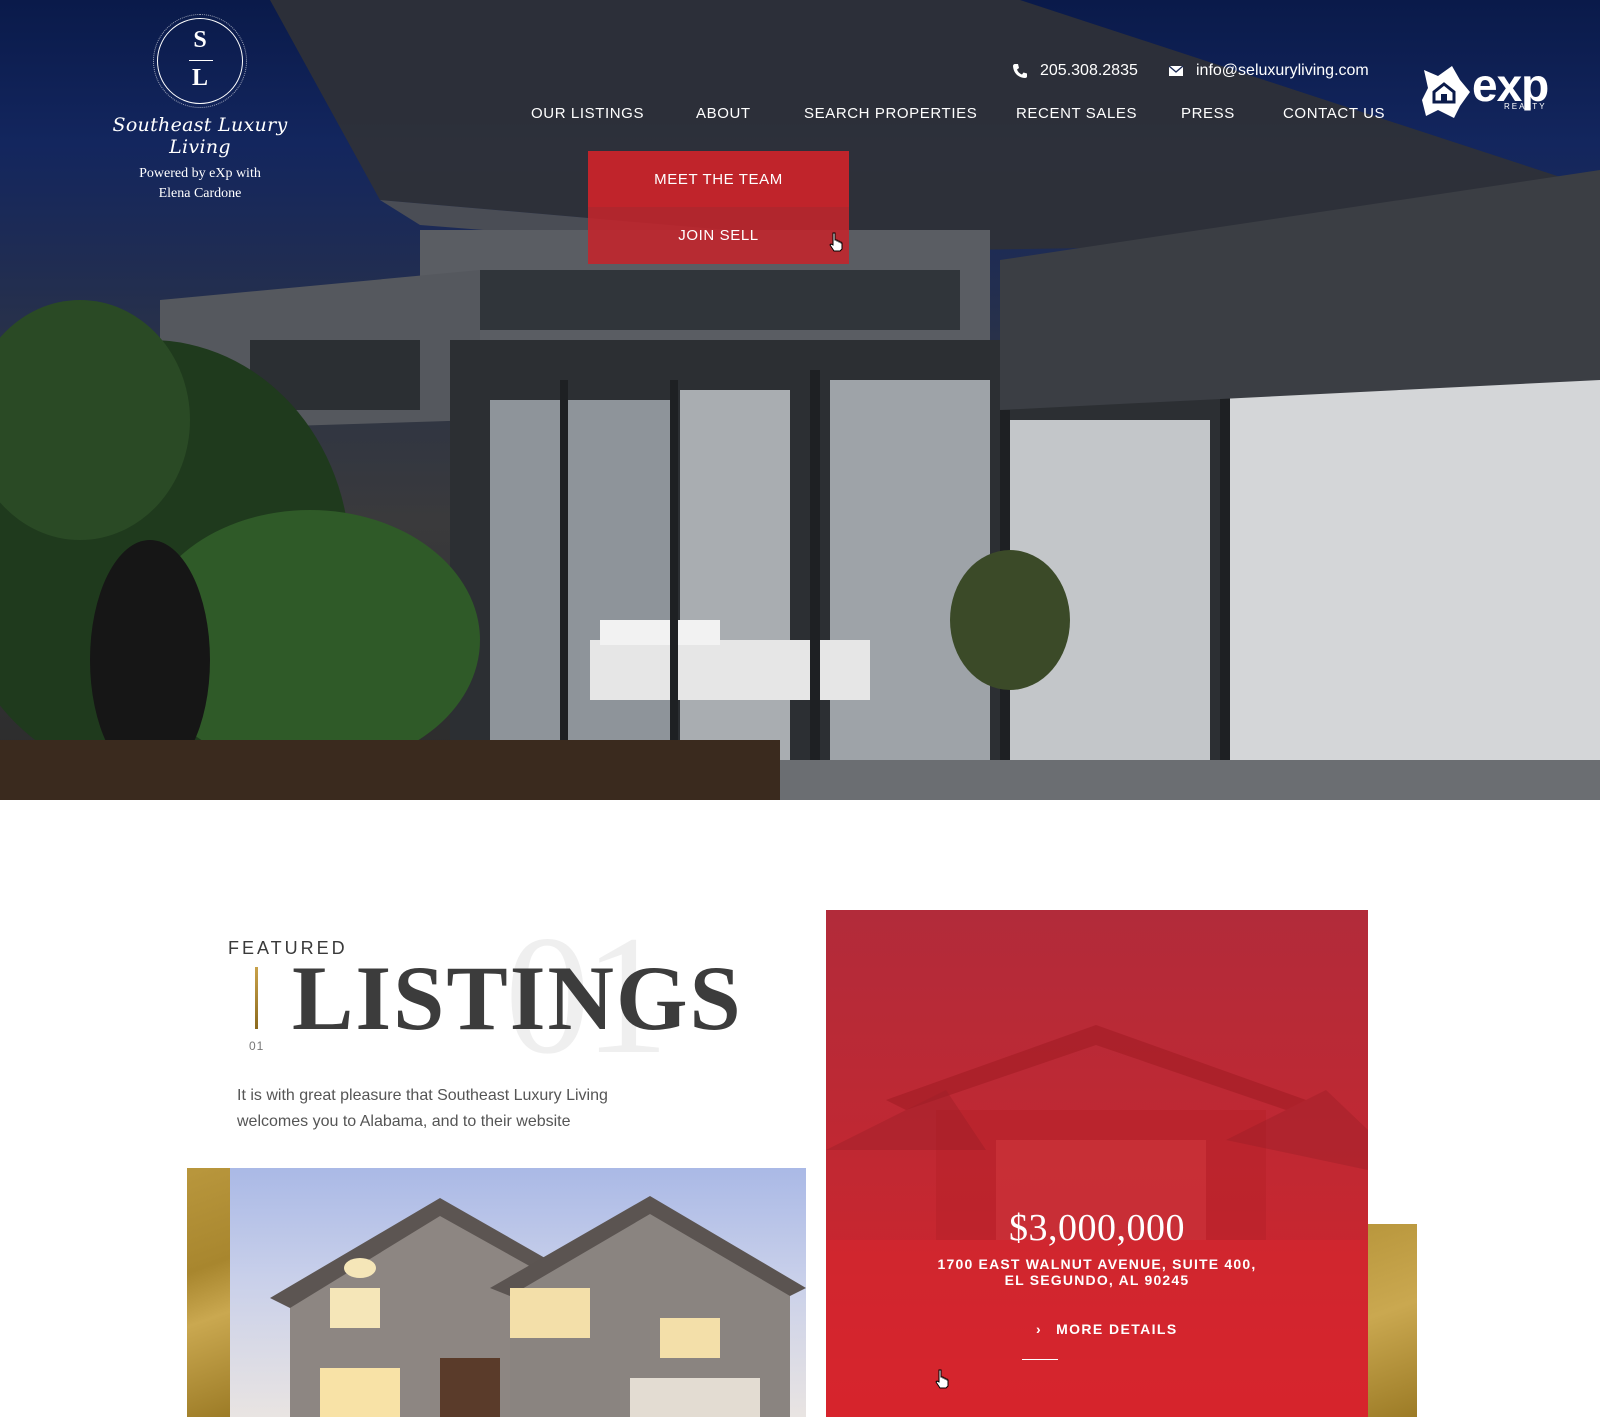  Describe the element at coordinates (538, 1306) in the screenshot. I see `house-illustration` at that location.